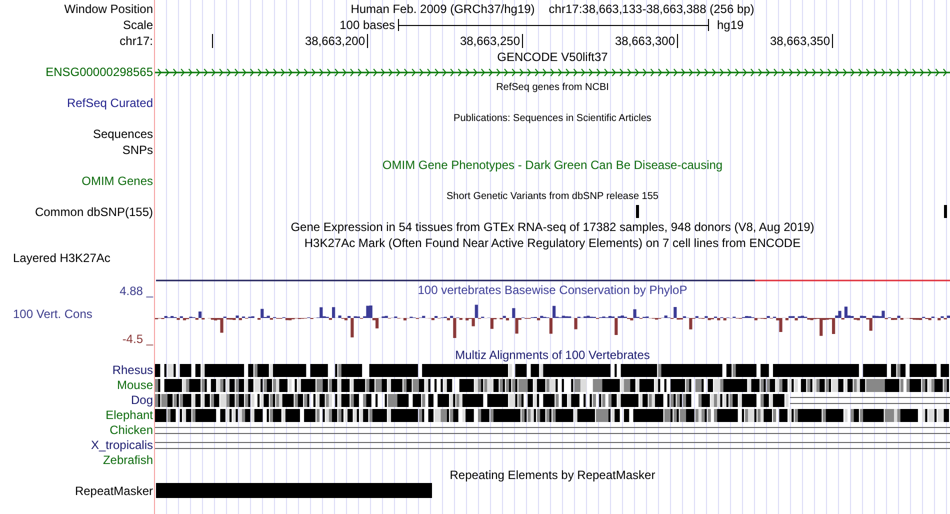 The image size is (950, 514). What do you see at coordinates (99, 72) in the screenshot?
I see `track-label: ENSG00000298565` at bounding box center [99, 72].